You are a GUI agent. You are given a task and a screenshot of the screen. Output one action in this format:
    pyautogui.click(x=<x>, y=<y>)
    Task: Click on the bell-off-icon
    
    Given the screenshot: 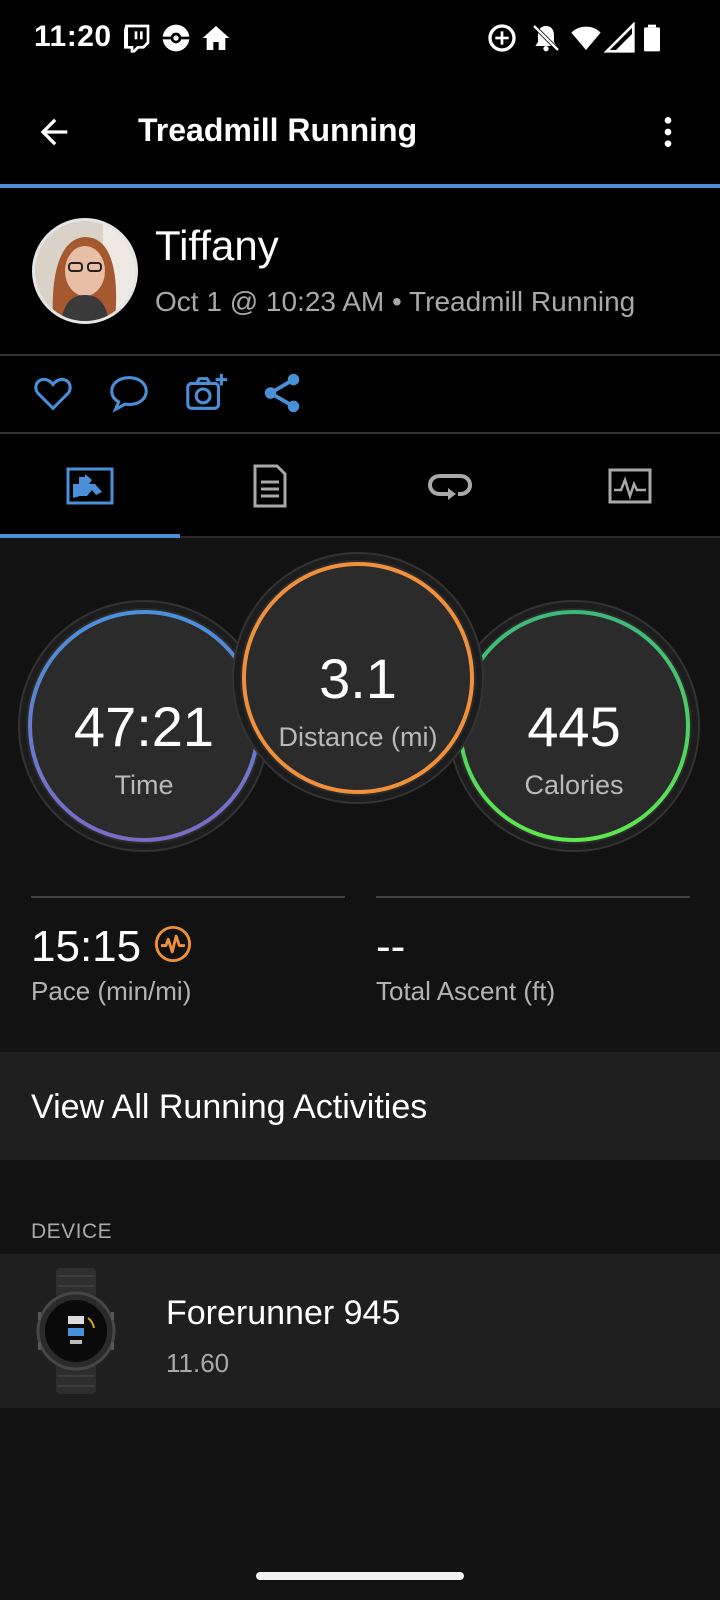 What is the action you would take?
    pyautogui.click(x=546, y=38)
    